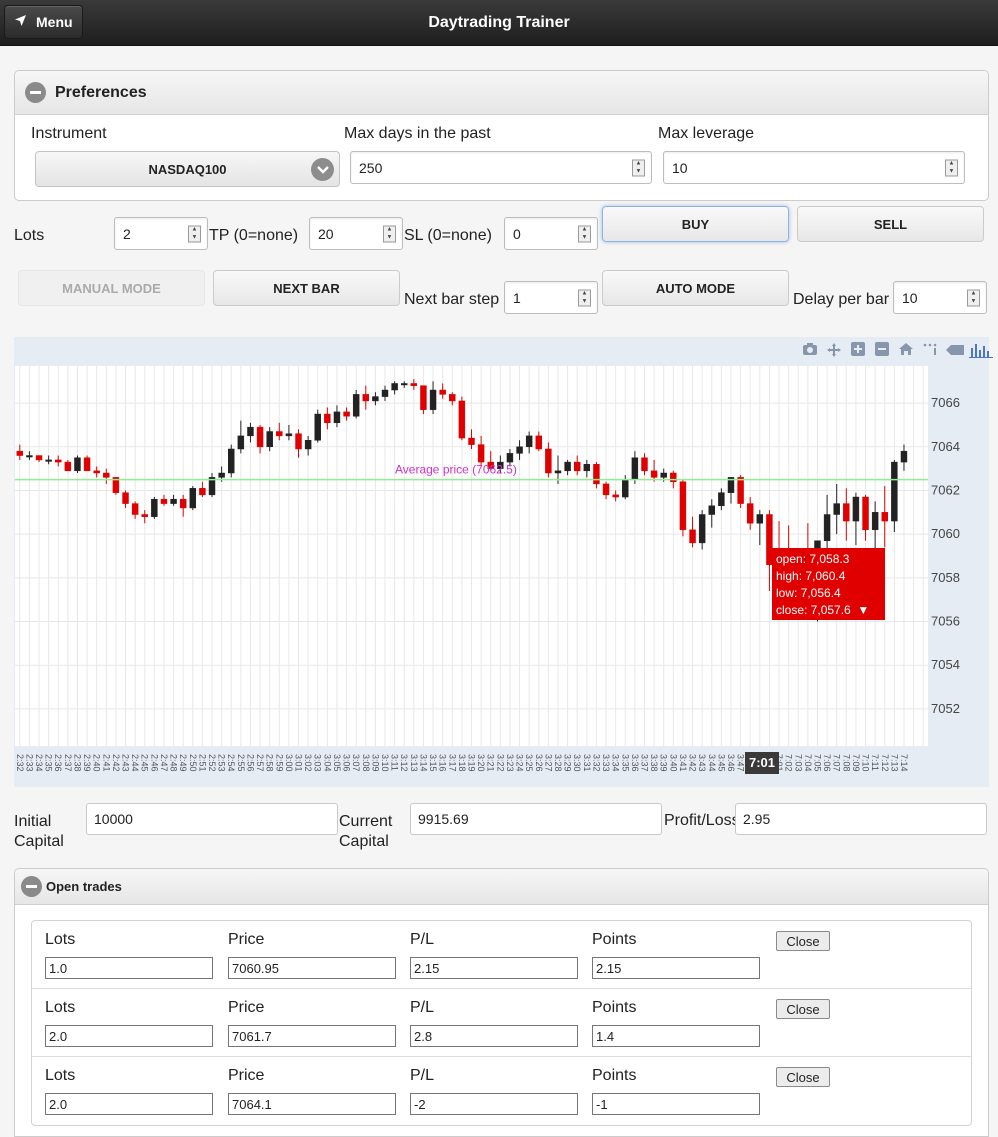 This screenshot has height=1137, width=998. Describe the element at coordinates (587, 763) in the screenshot. I see `x-tick-label: 3:31` at that location.